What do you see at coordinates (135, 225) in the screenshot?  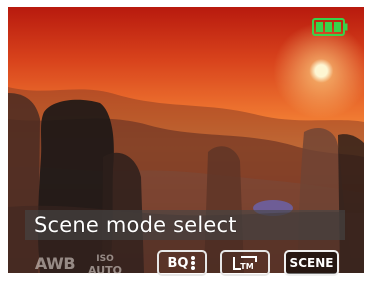 I see `scene-mode-caption: Scene mode select` at bounding box center [135, 225].